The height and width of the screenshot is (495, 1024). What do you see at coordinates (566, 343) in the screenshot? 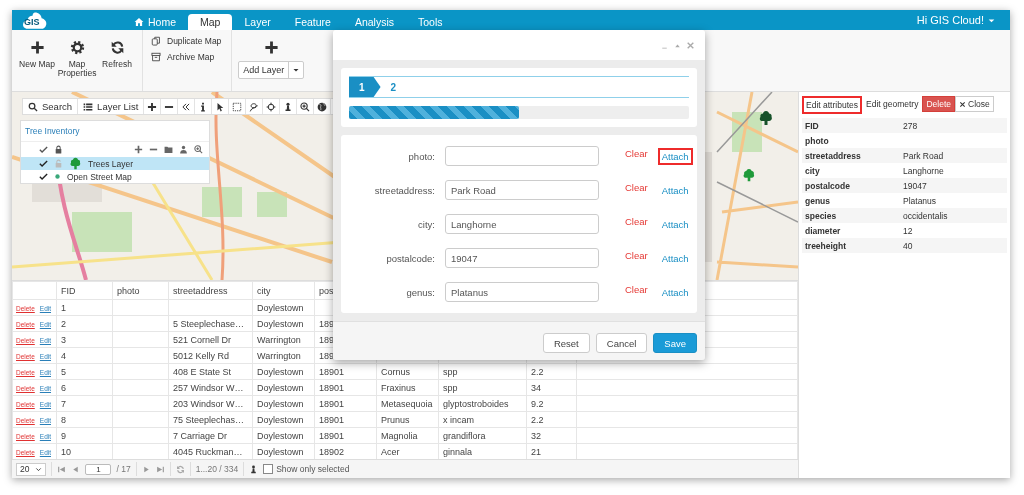
I see `dialog-button: Reset` at bounding box center [566, 343].